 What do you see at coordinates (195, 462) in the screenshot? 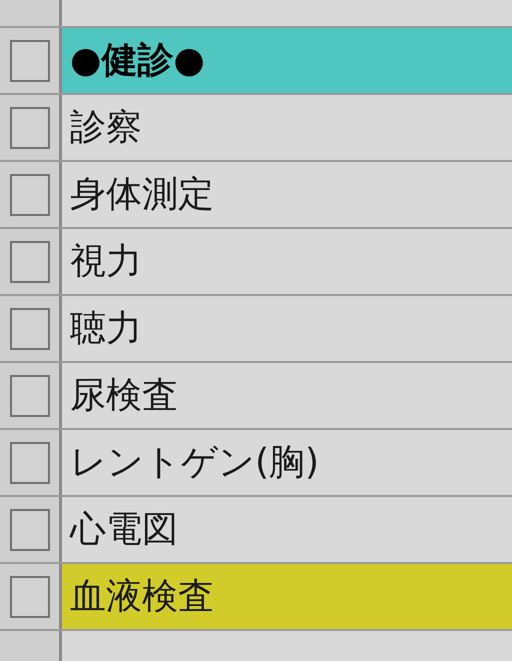
I see `item-label: レントゲン(胸)` at bounding box center [195, 462].